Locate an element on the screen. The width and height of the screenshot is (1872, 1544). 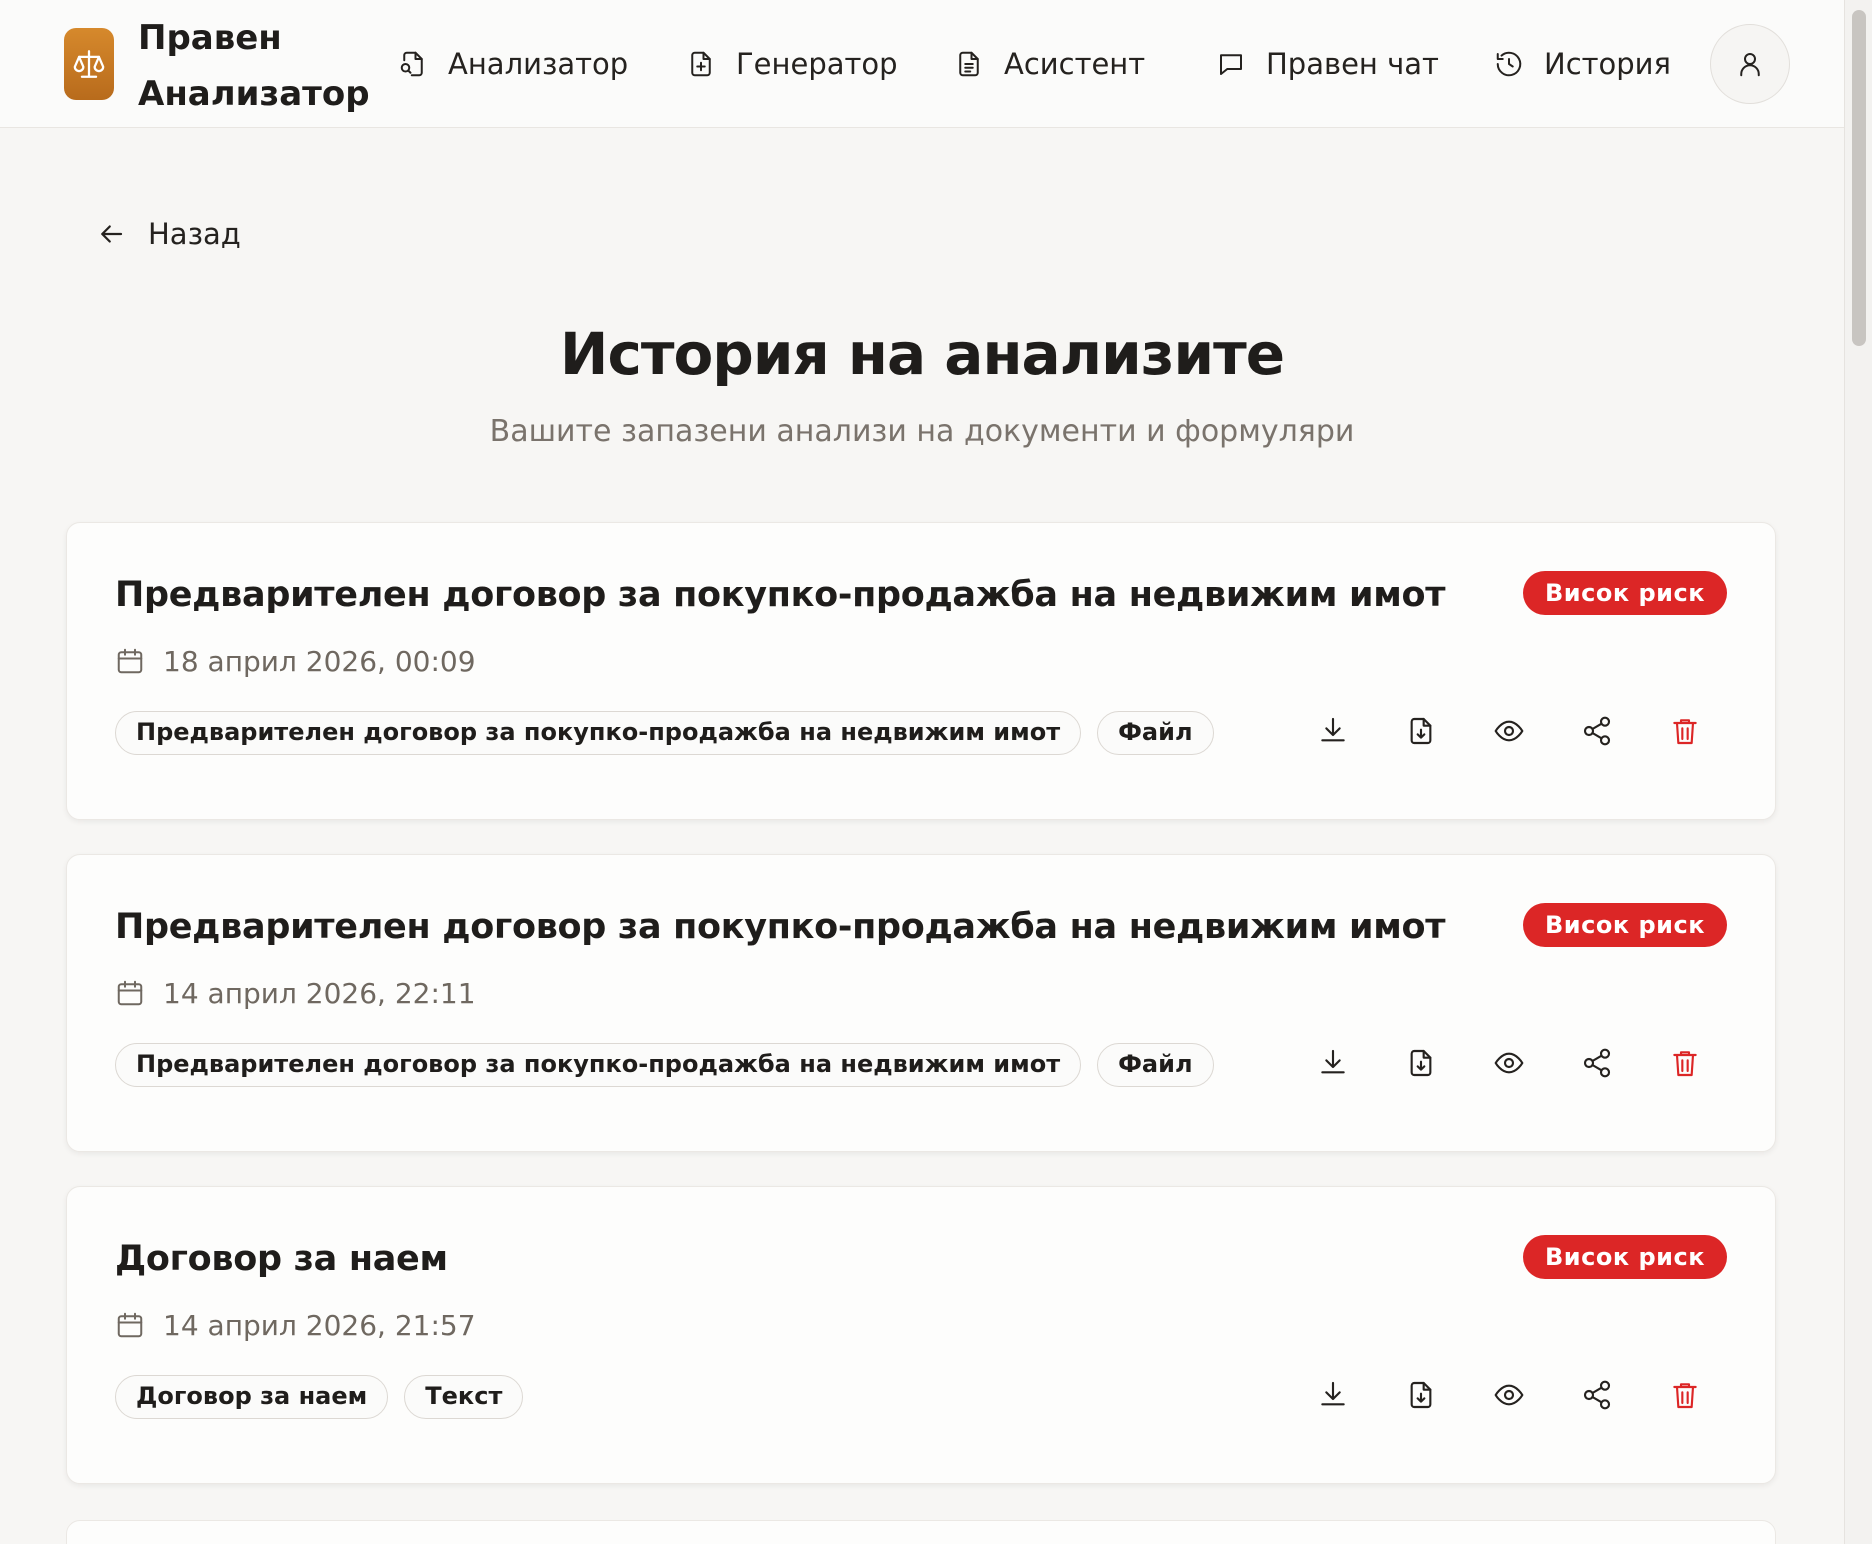
analysis-date: 14 април 2026, 22:11 is located at coordinates (295, 993).